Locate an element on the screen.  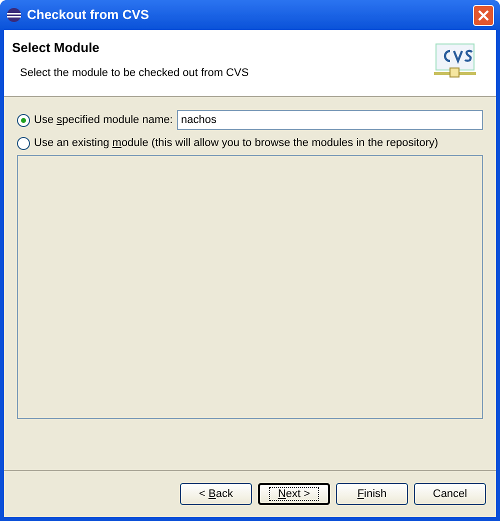
page-description: Select the module to be checked out from CVS is located at coordinates (134, 73).